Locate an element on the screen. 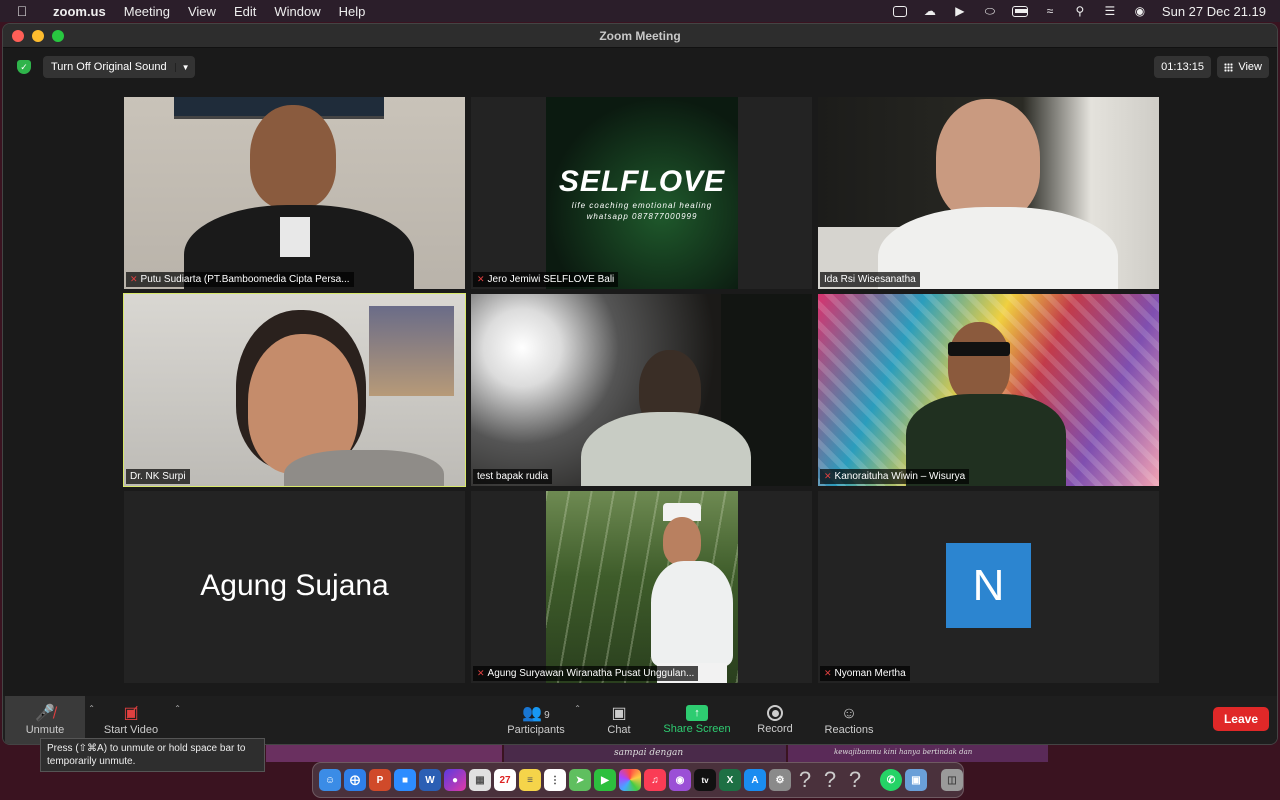 This screenshot has width=1280, height=800. preview-icon: ▣ is located at coordinates (916, 780).